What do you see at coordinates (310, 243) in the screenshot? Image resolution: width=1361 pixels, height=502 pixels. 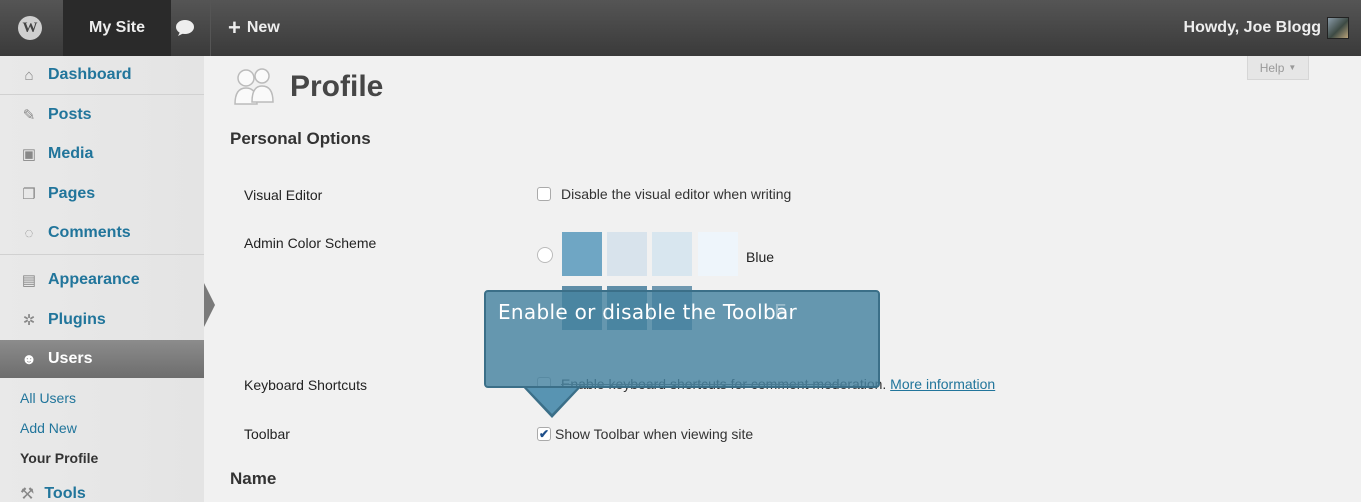 I see `admin-color-scheme-label: Admin Color Scheme` at bounding box center [310, 243].